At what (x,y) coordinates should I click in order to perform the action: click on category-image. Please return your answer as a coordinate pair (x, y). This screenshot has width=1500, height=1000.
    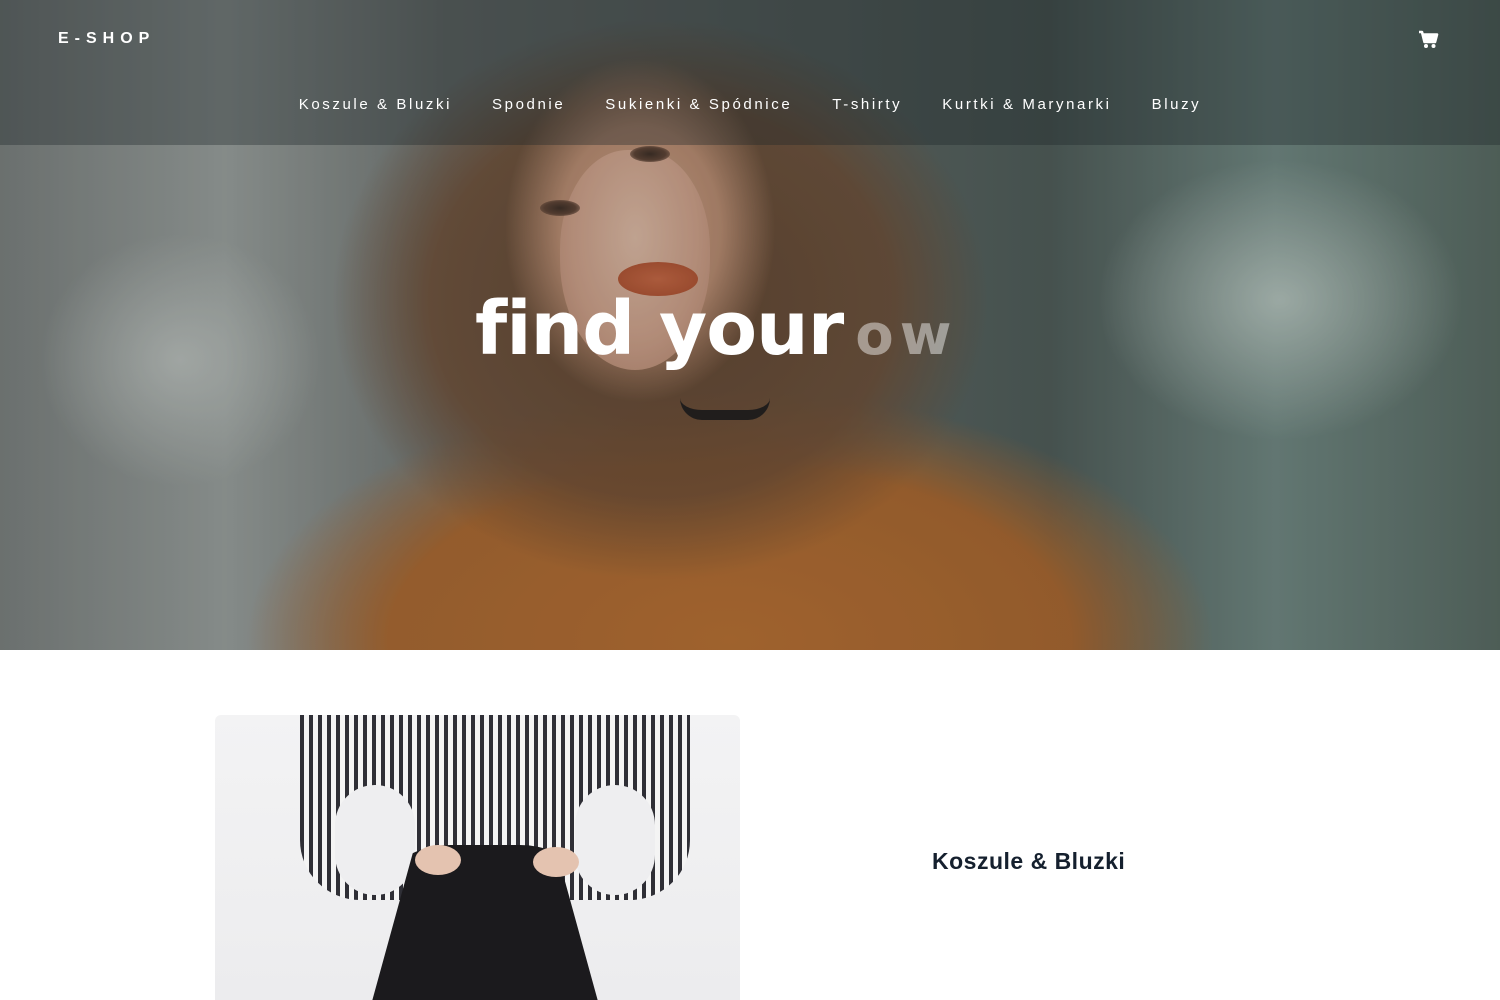
    Looking at the image, I should click on (477, 857).